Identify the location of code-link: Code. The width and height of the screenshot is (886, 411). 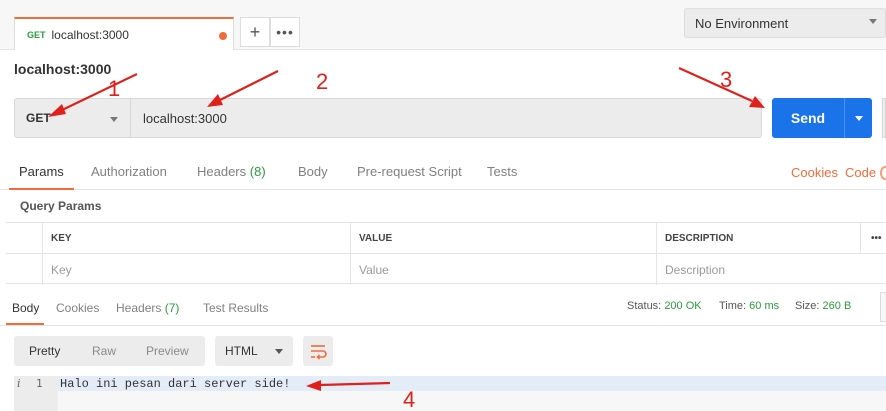
(860, 172).